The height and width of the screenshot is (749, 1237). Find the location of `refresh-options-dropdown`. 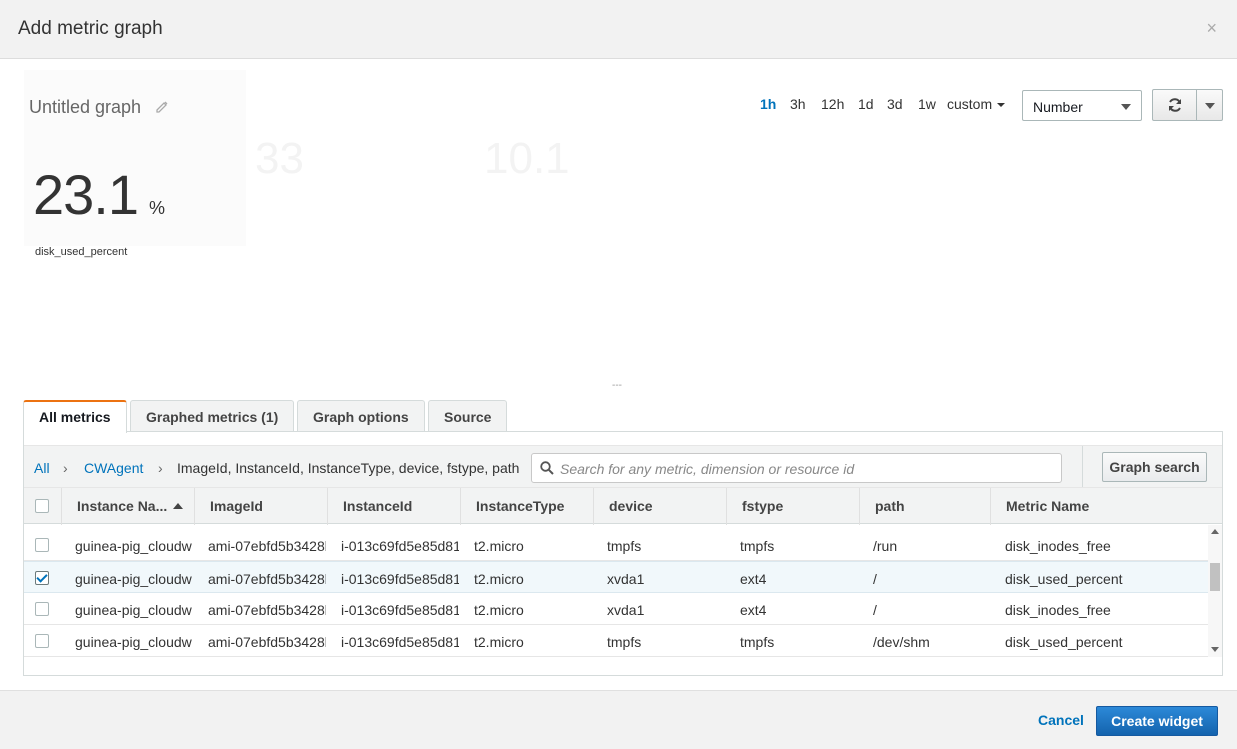

refresh-options-dropdown is located at coordinates (1209, 105).